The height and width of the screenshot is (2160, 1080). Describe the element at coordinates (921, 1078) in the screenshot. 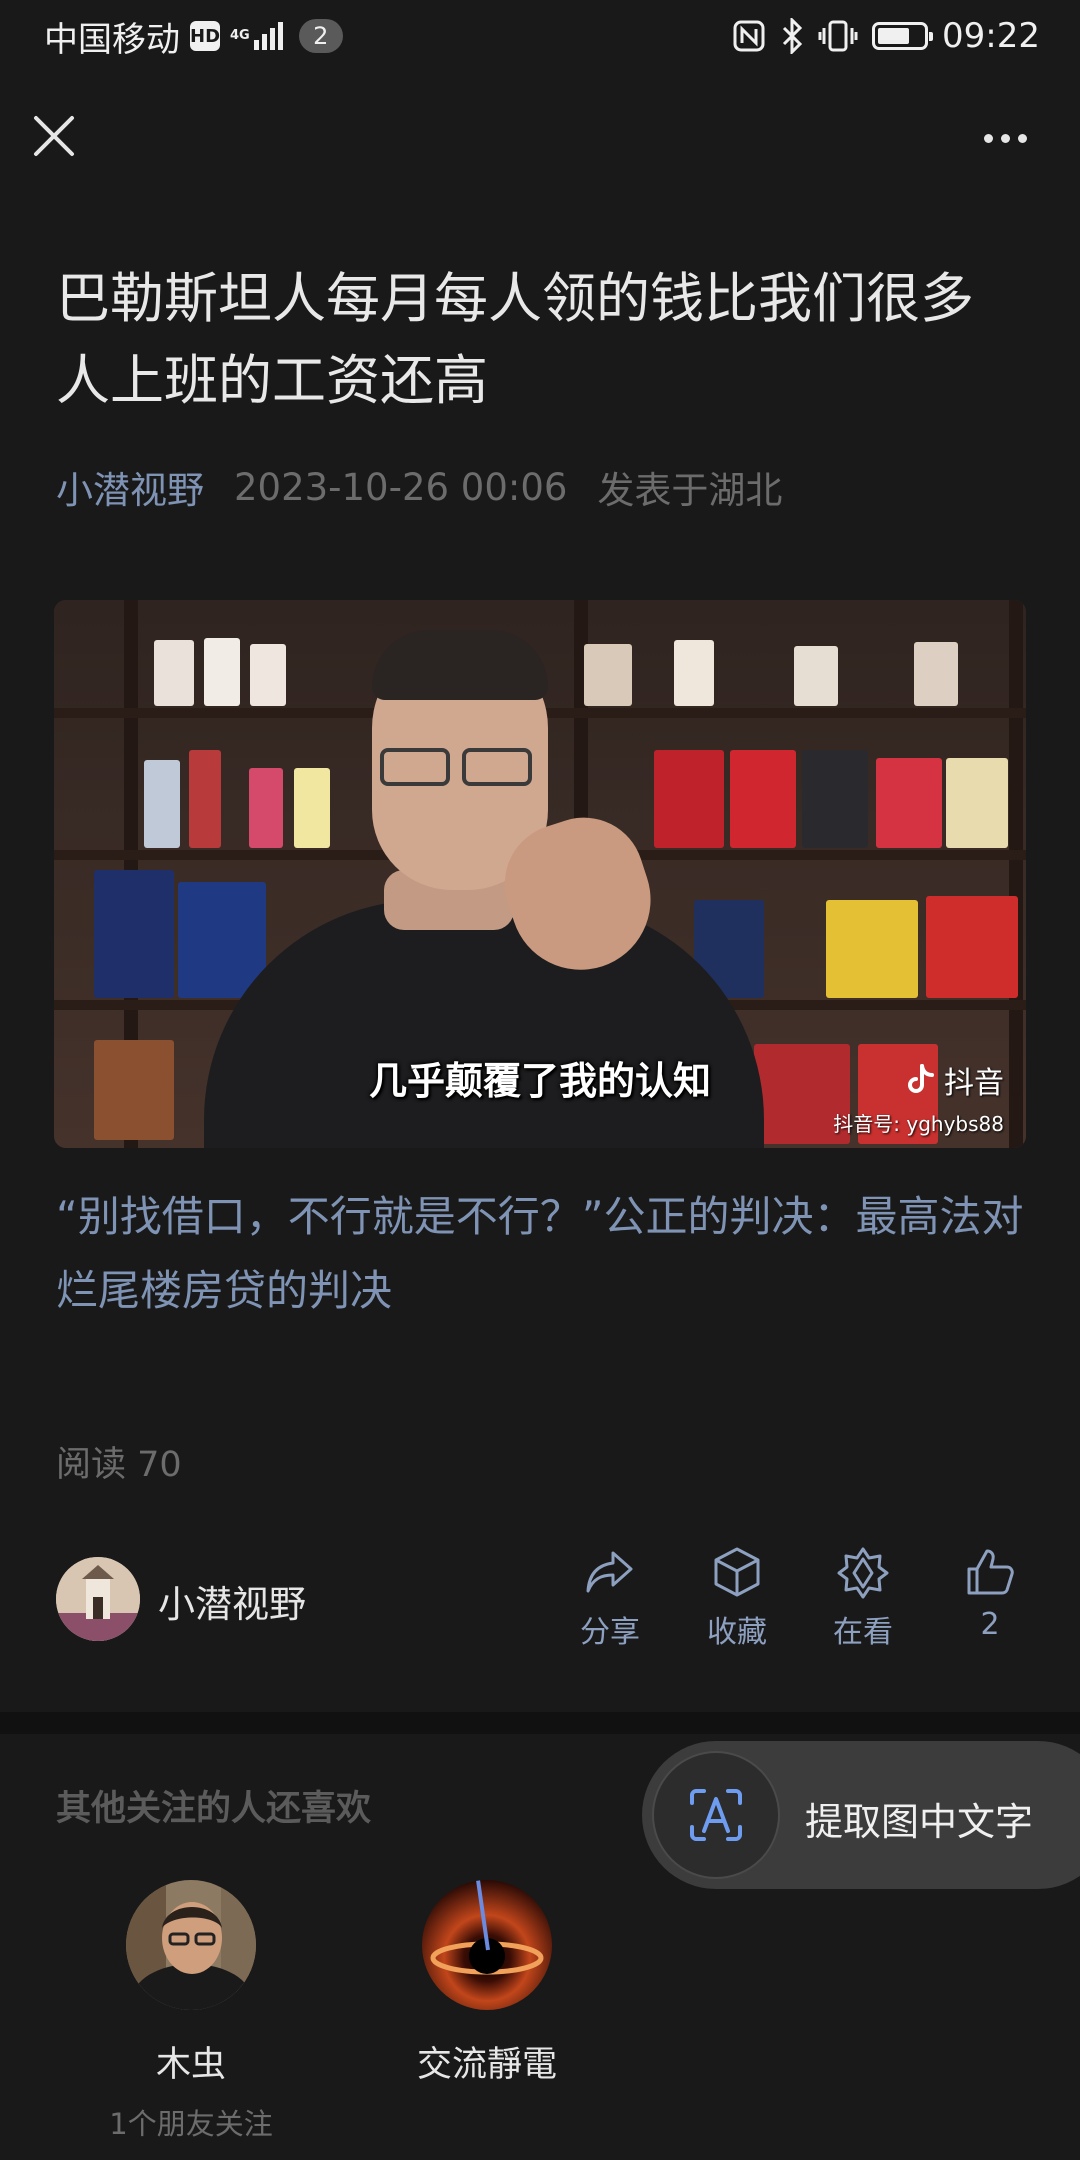

I see `douyin-logo-icon` at that location.